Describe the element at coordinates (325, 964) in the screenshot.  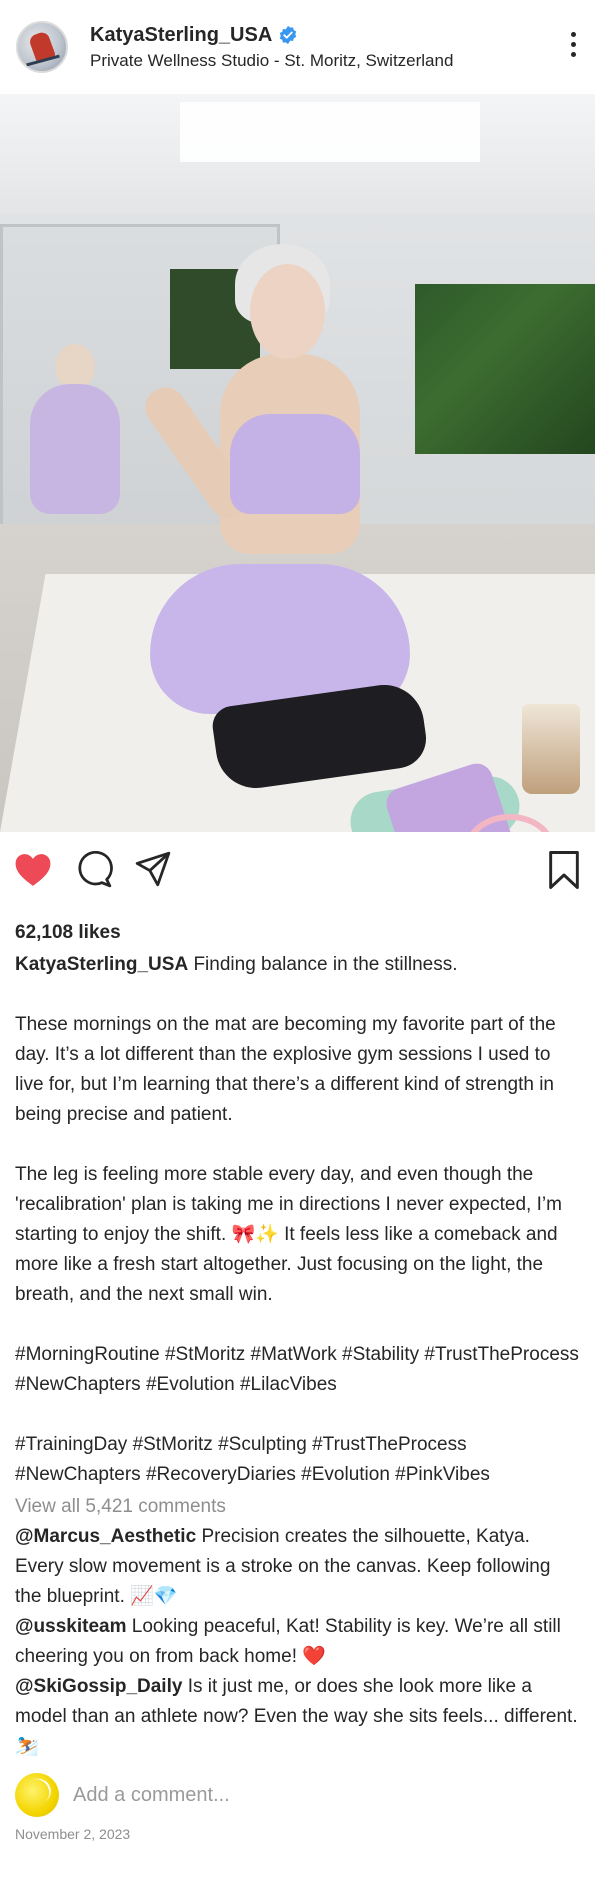
I see `caption-first-line: Finding balance in the stillness.` at that location.